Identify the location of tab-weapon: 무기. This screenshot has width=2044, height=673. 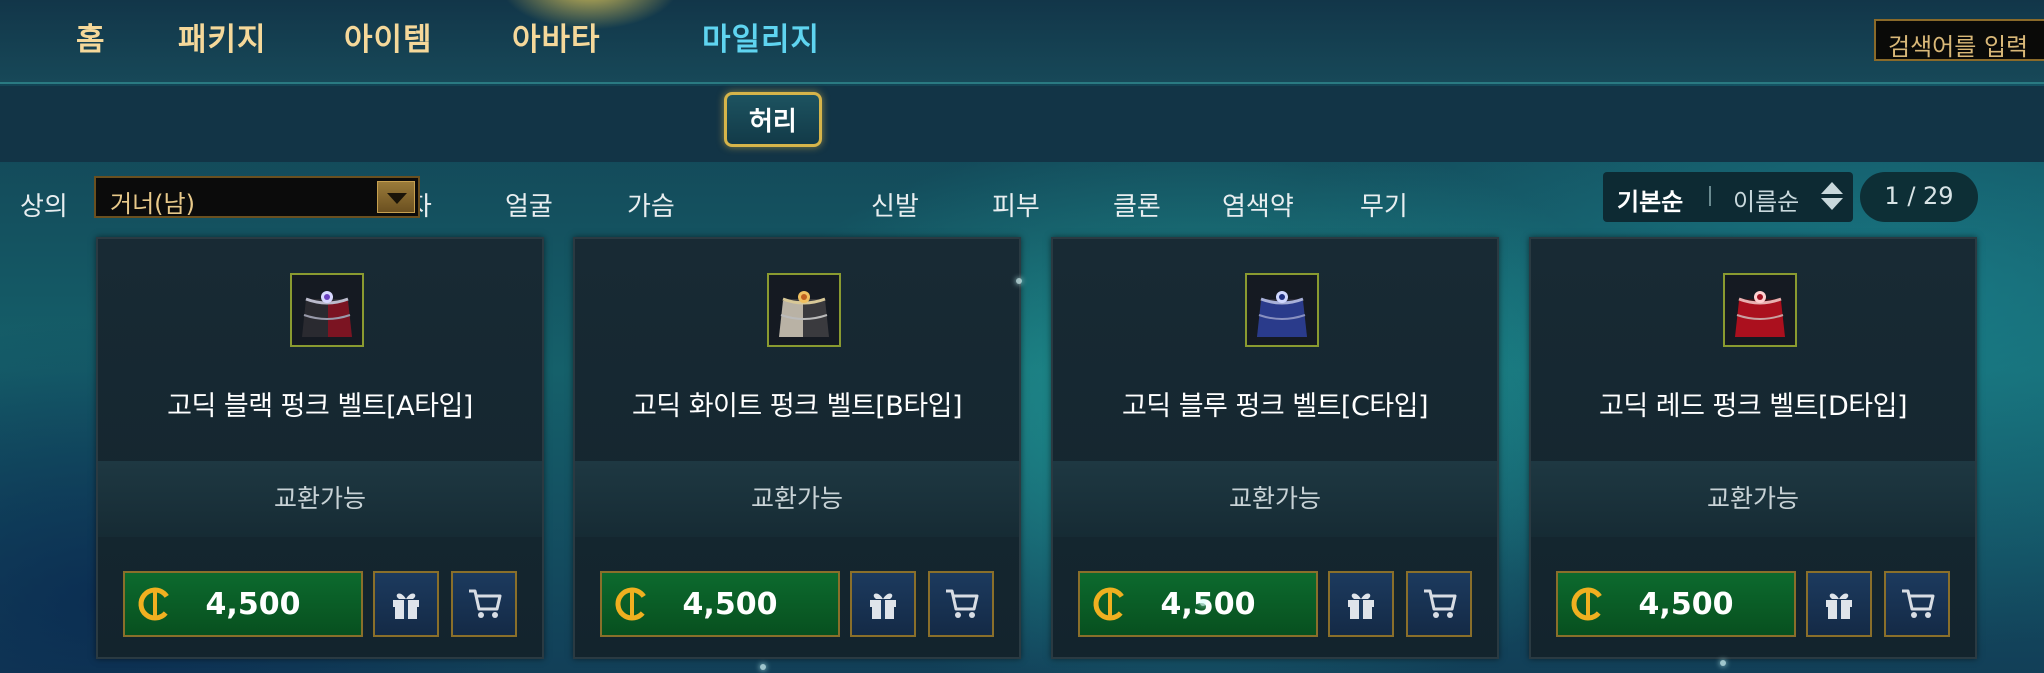
(1384, 204).